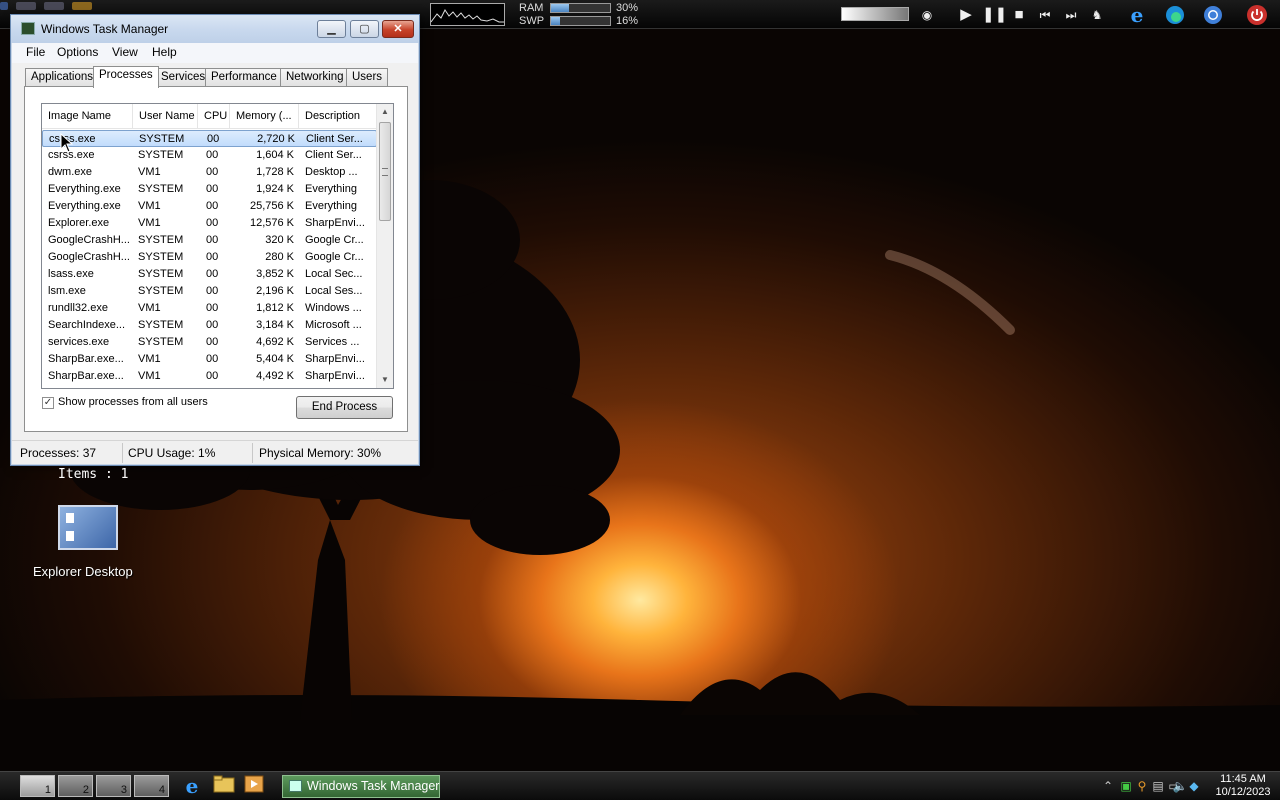 The width and height of the screenshot is (1280, 800). Describe the element at coordinates (966, 15) in the screenshot. I see `play-icon: ▶` at that location.